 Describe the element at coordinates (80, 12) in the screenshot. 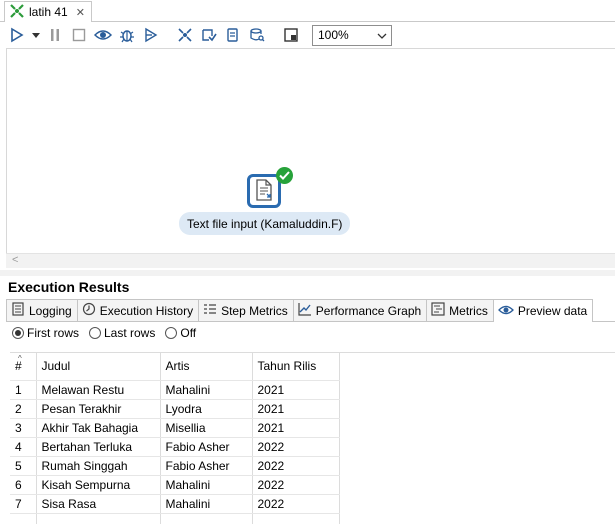

I see `close-tab-icon: ✕` at that location.